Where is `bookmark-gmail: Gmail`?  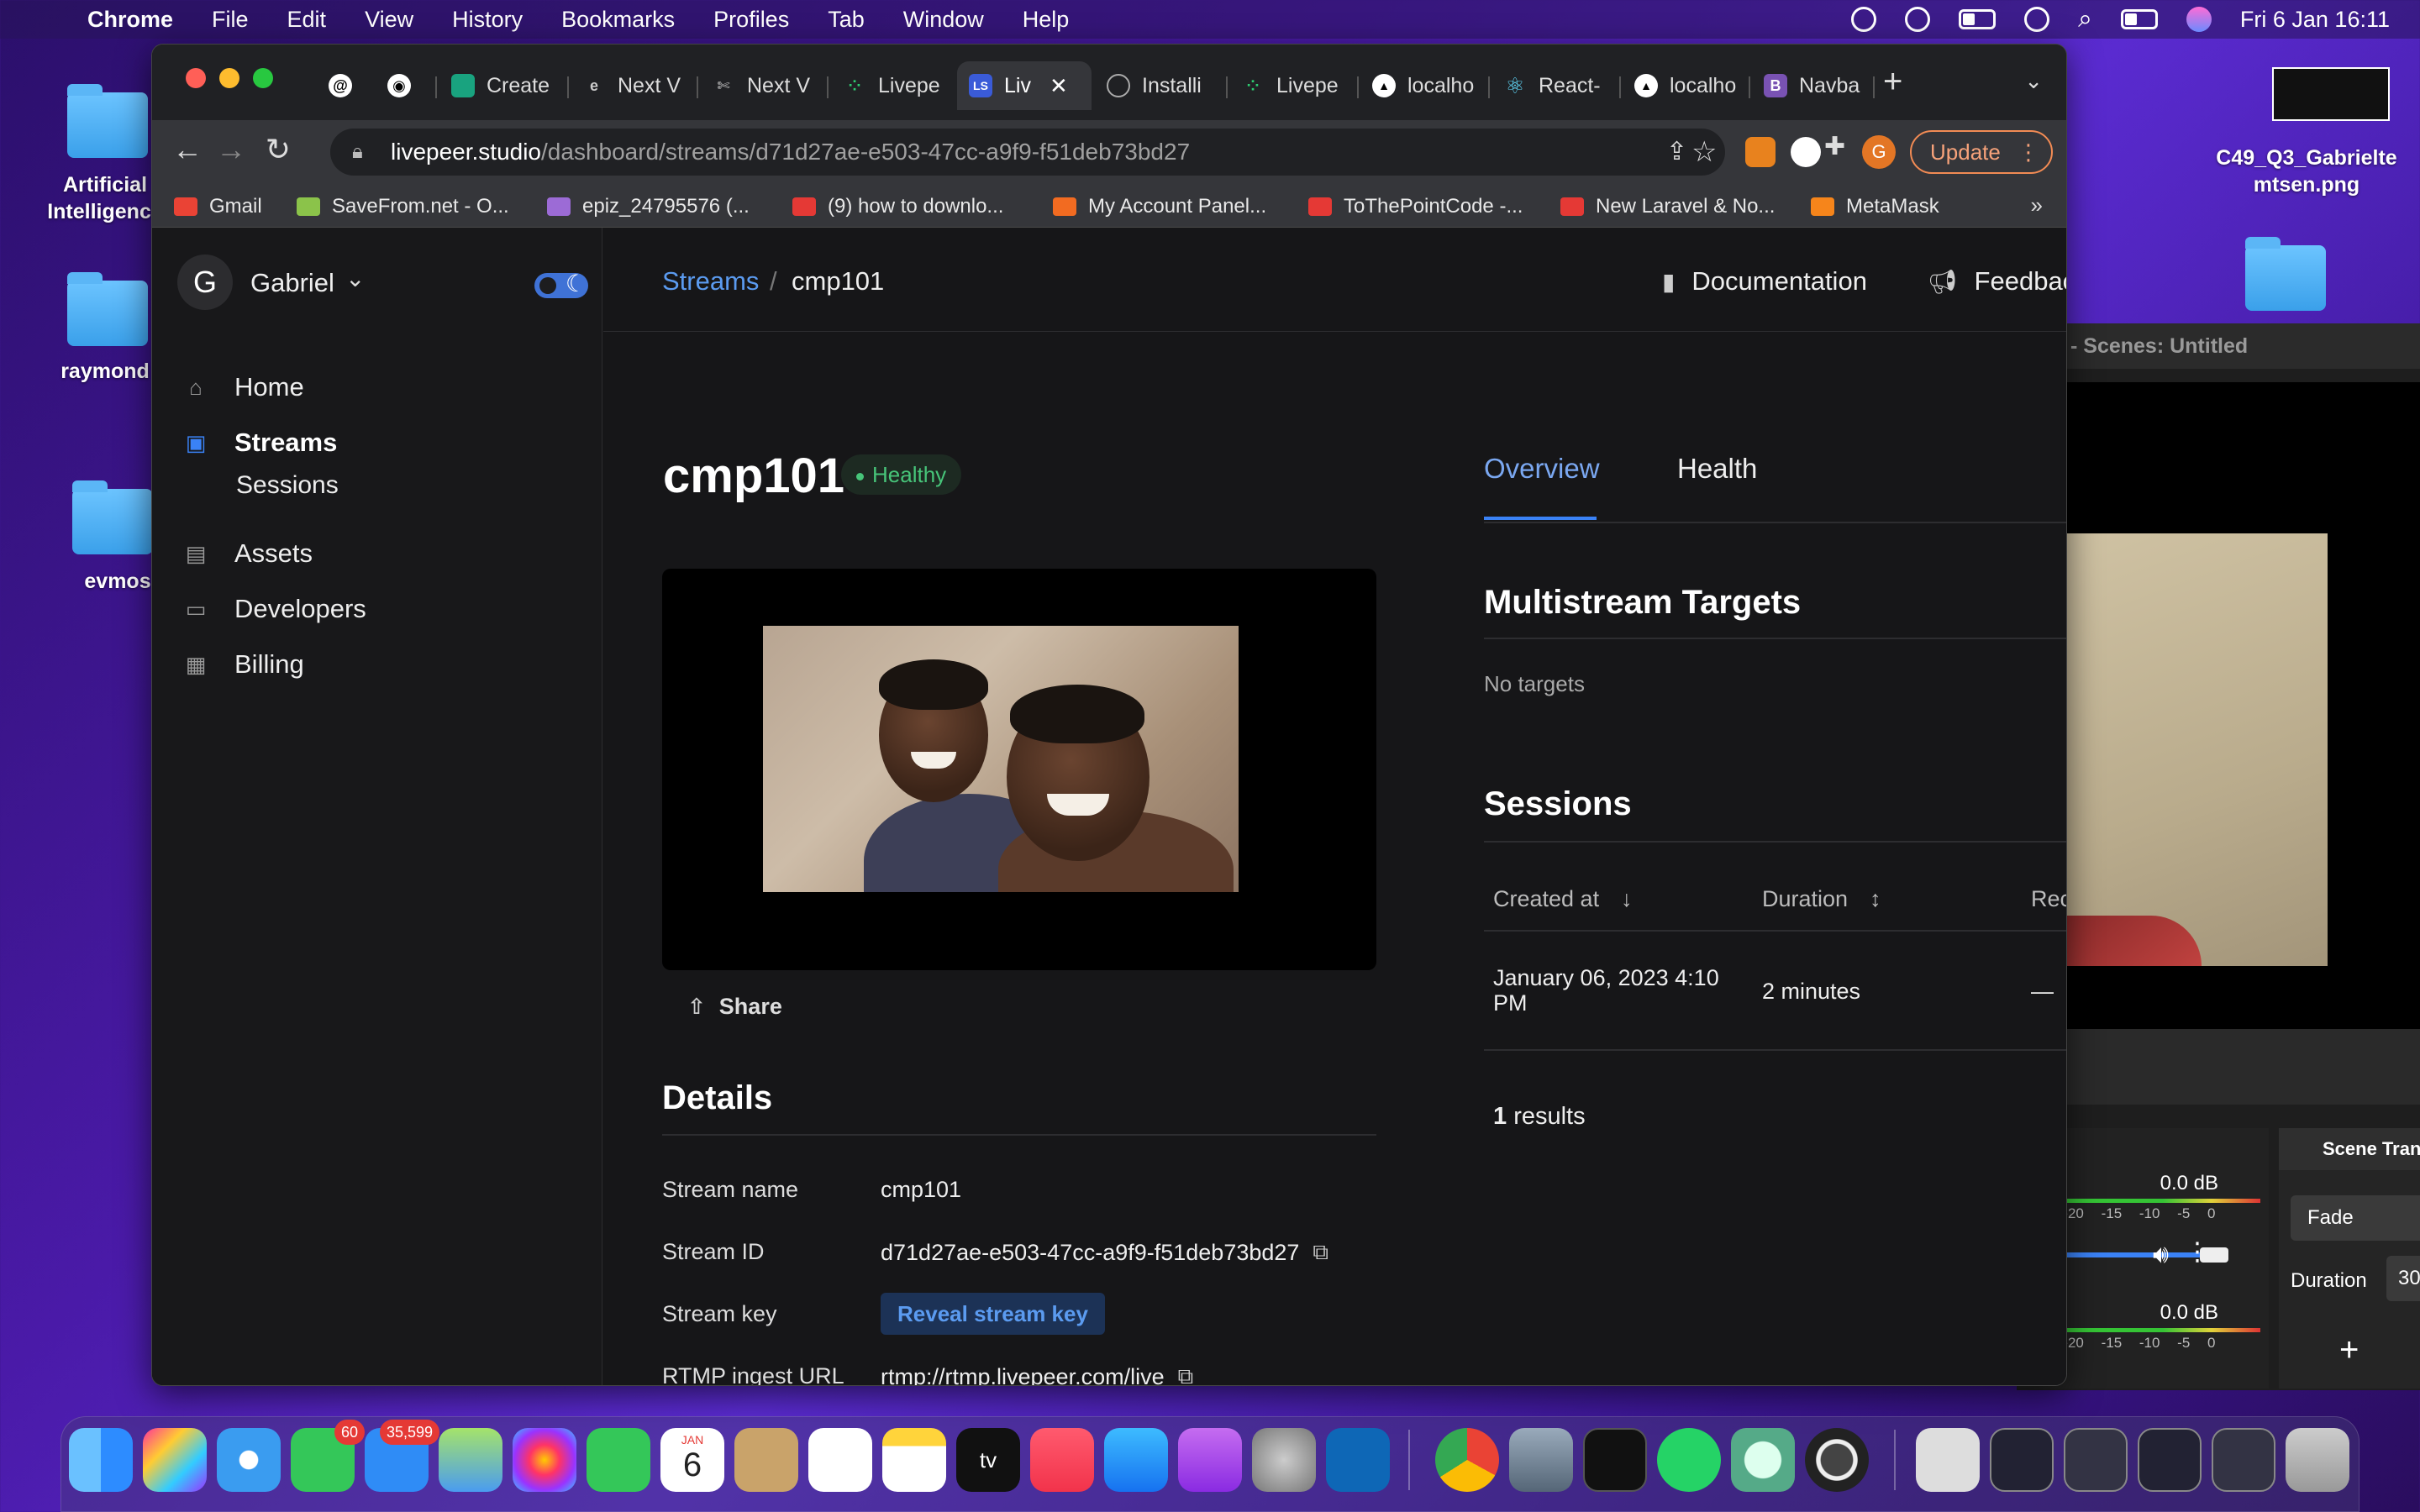
bookmark-gmail: Gmail is located at coordinates (218, 206).